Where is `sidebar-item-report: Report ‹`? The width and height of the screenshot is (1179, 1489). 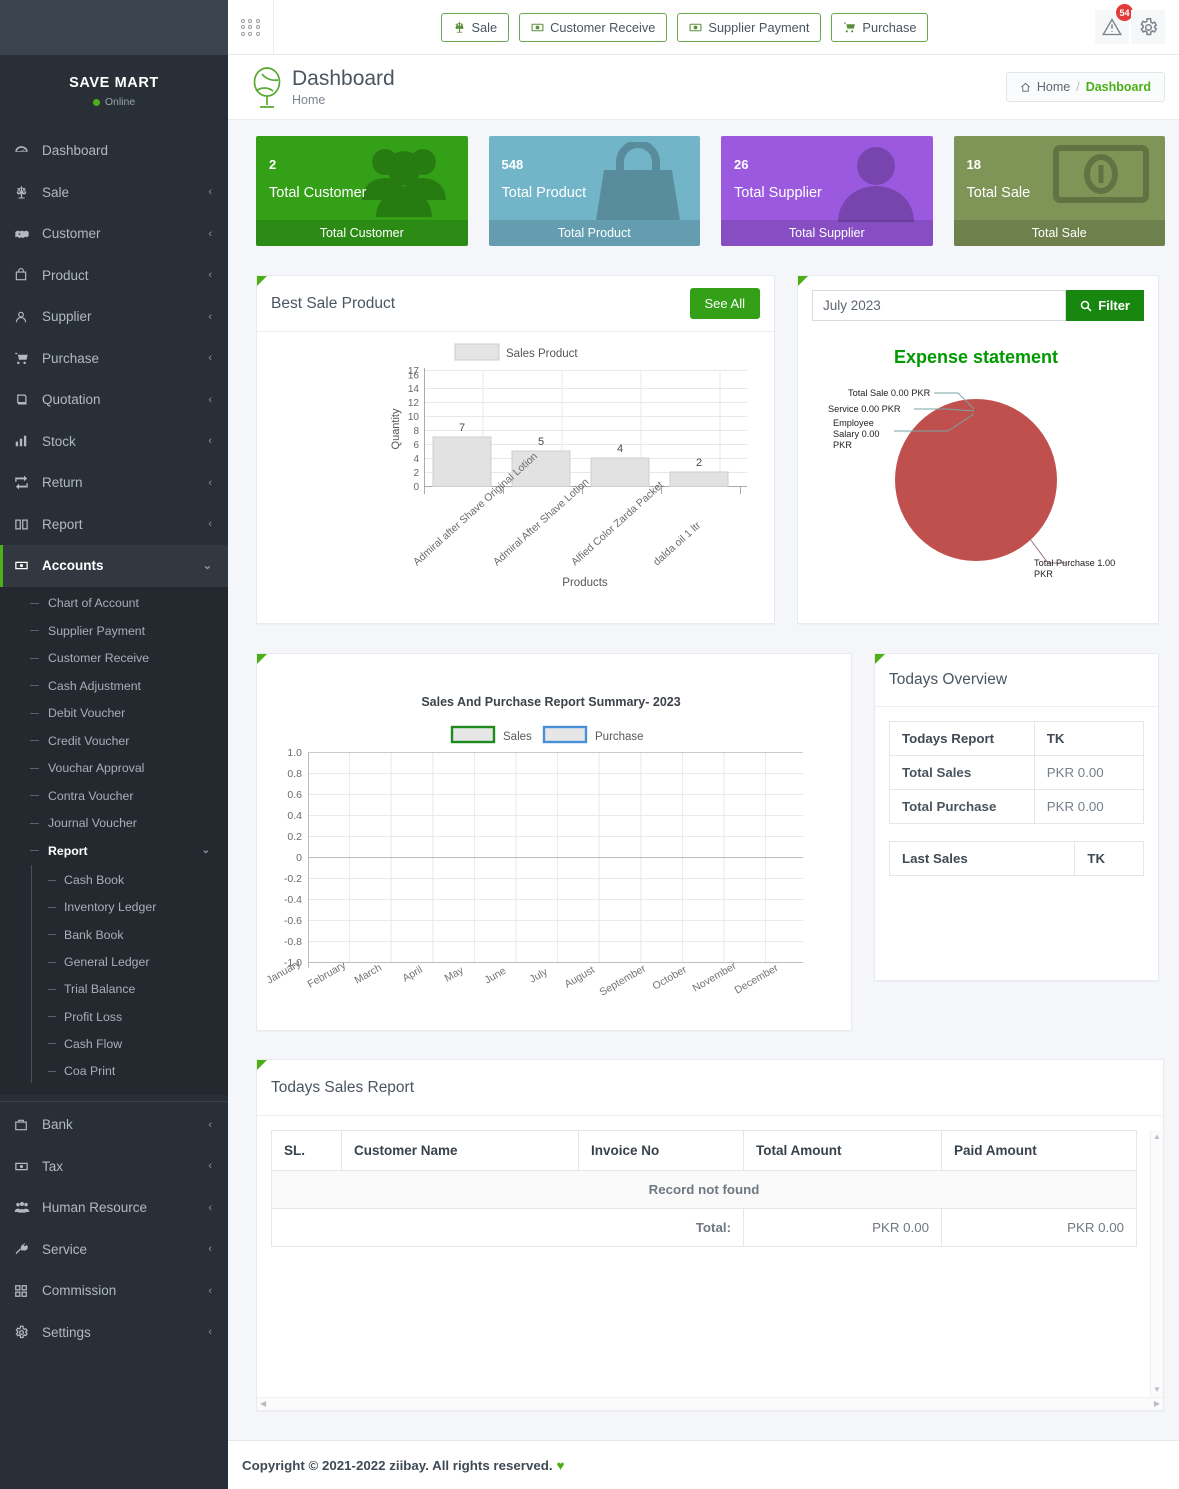
sidebar-item-report: Report ‹ is located at coordinates (114, 525).